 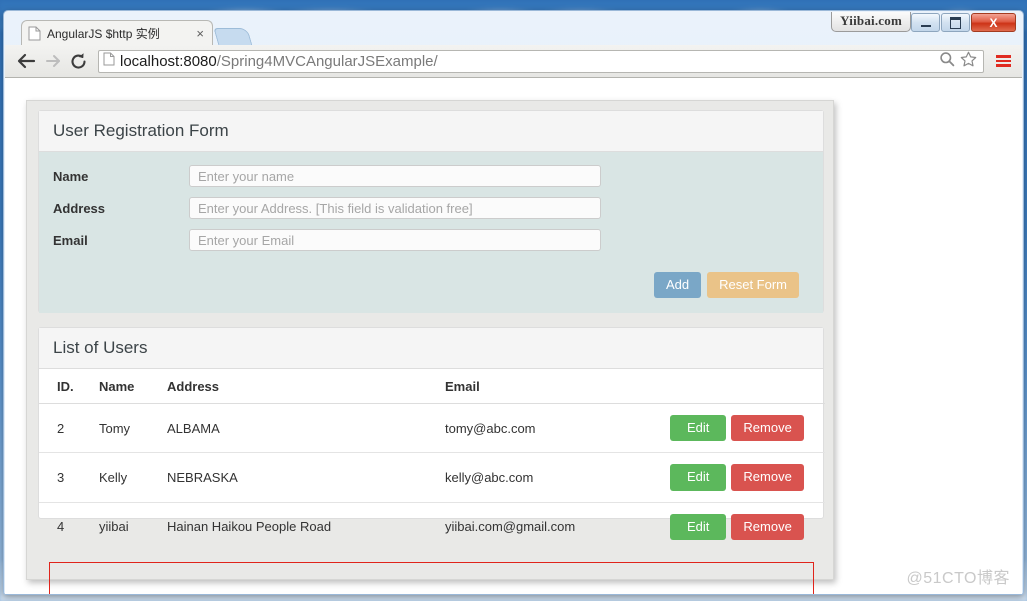 What do you see at coordinates (557, 477) in the screenshot?
I see `cell-email: kelly@abc.com` at bounding box center [557, 477].